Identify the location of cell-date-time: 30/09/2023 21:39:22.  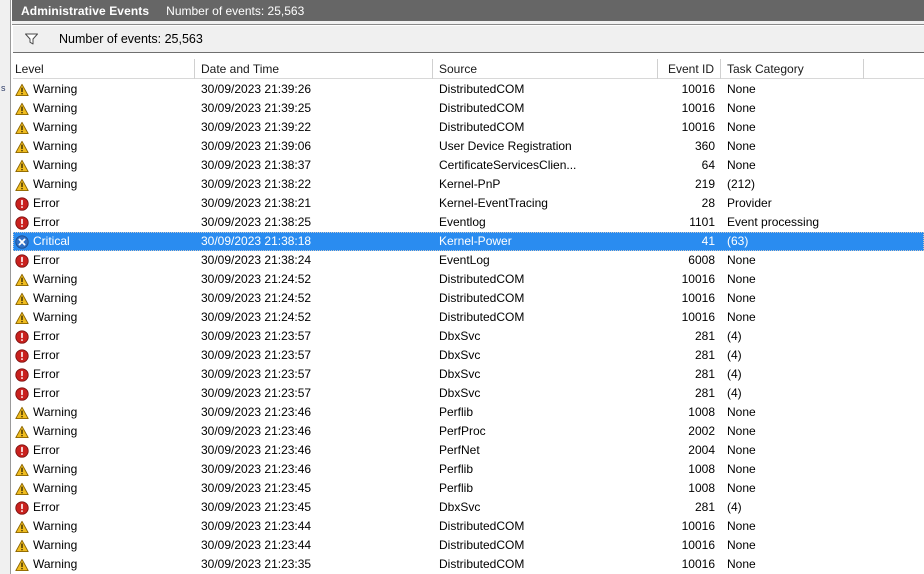
(256, 127).